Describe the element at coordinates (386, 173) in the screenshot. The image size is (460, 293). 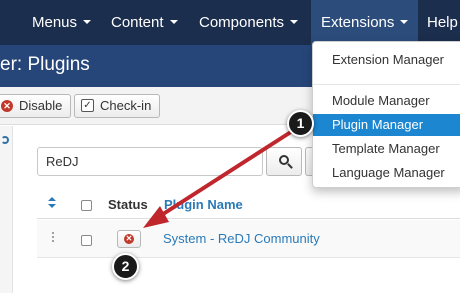
I see `menu-item-language-manager: Language Manager` at that location.